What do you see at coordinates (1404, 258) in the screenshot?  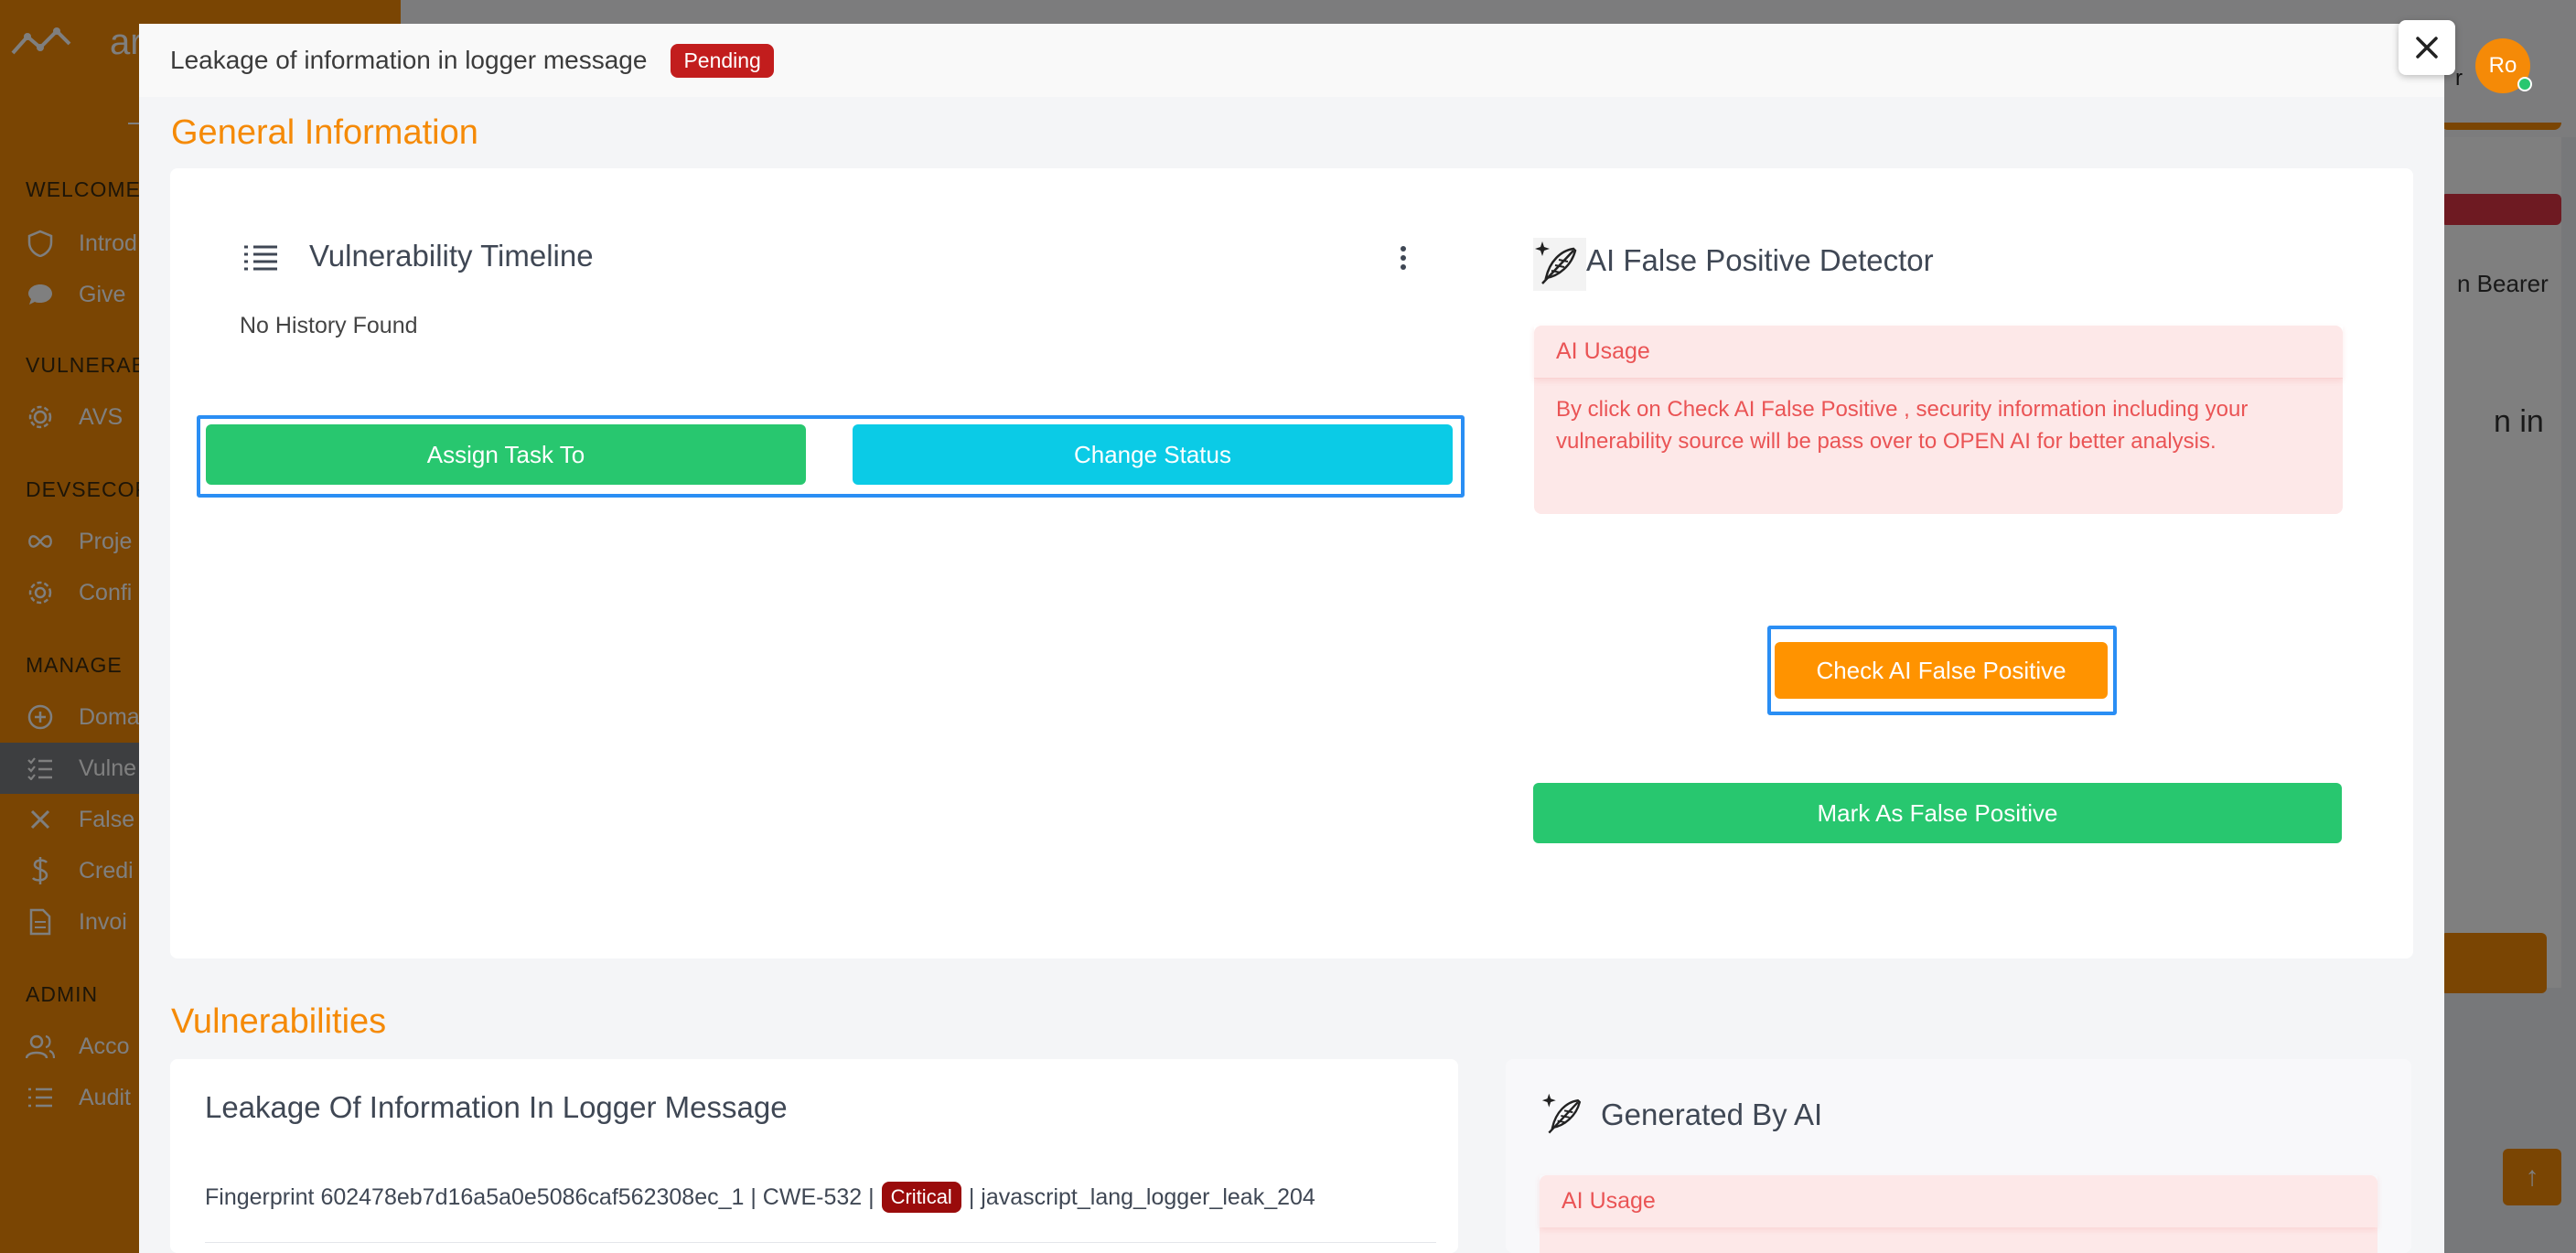 I see `kebab-menu-icon` at bounding box center [1404, 258].